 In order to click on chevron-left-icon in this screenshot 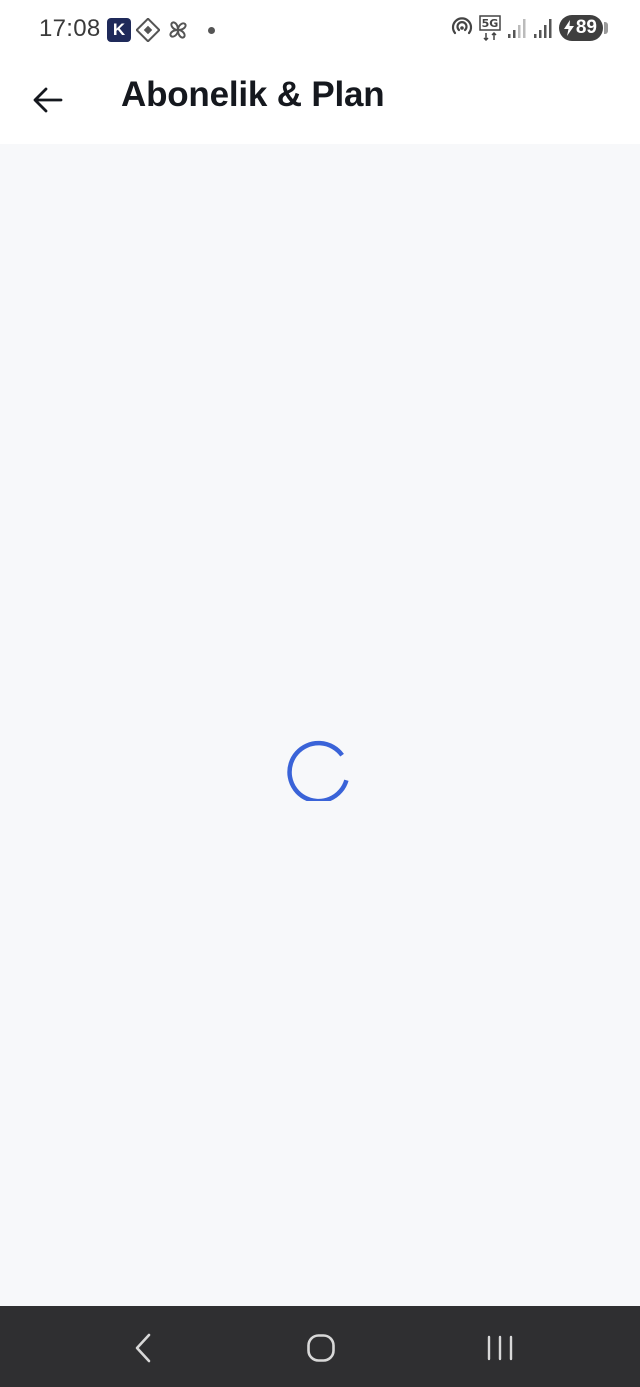, I will do `click(143, 1348)`.